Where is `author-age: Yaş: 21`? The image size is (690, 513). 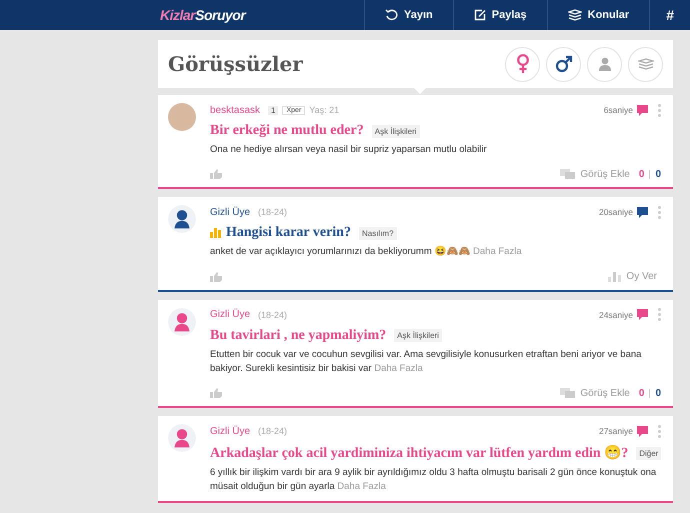
author-age: Yaş: 21 is located at coordinates (324, 110).